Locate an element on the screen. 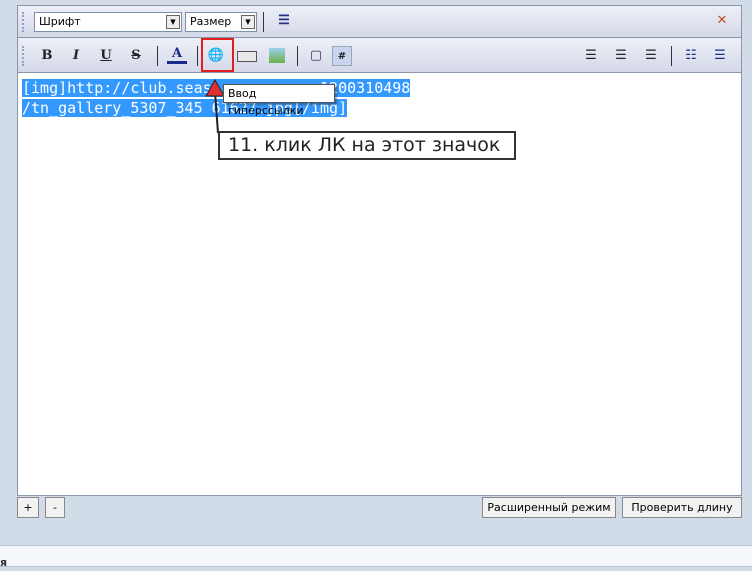  advanced-mode-button: Расширенный режим is located at coordinates (549, 507).